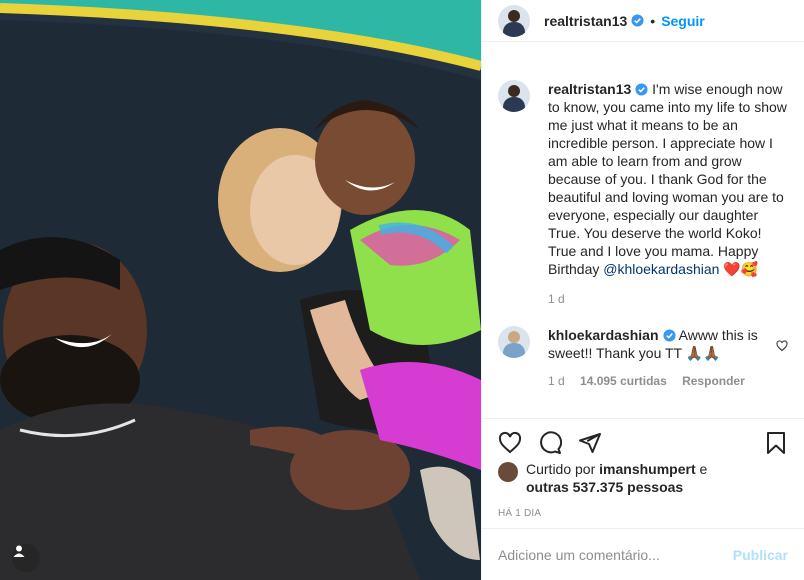  I want to click on publish-button: Publicar, so click(760, 555).